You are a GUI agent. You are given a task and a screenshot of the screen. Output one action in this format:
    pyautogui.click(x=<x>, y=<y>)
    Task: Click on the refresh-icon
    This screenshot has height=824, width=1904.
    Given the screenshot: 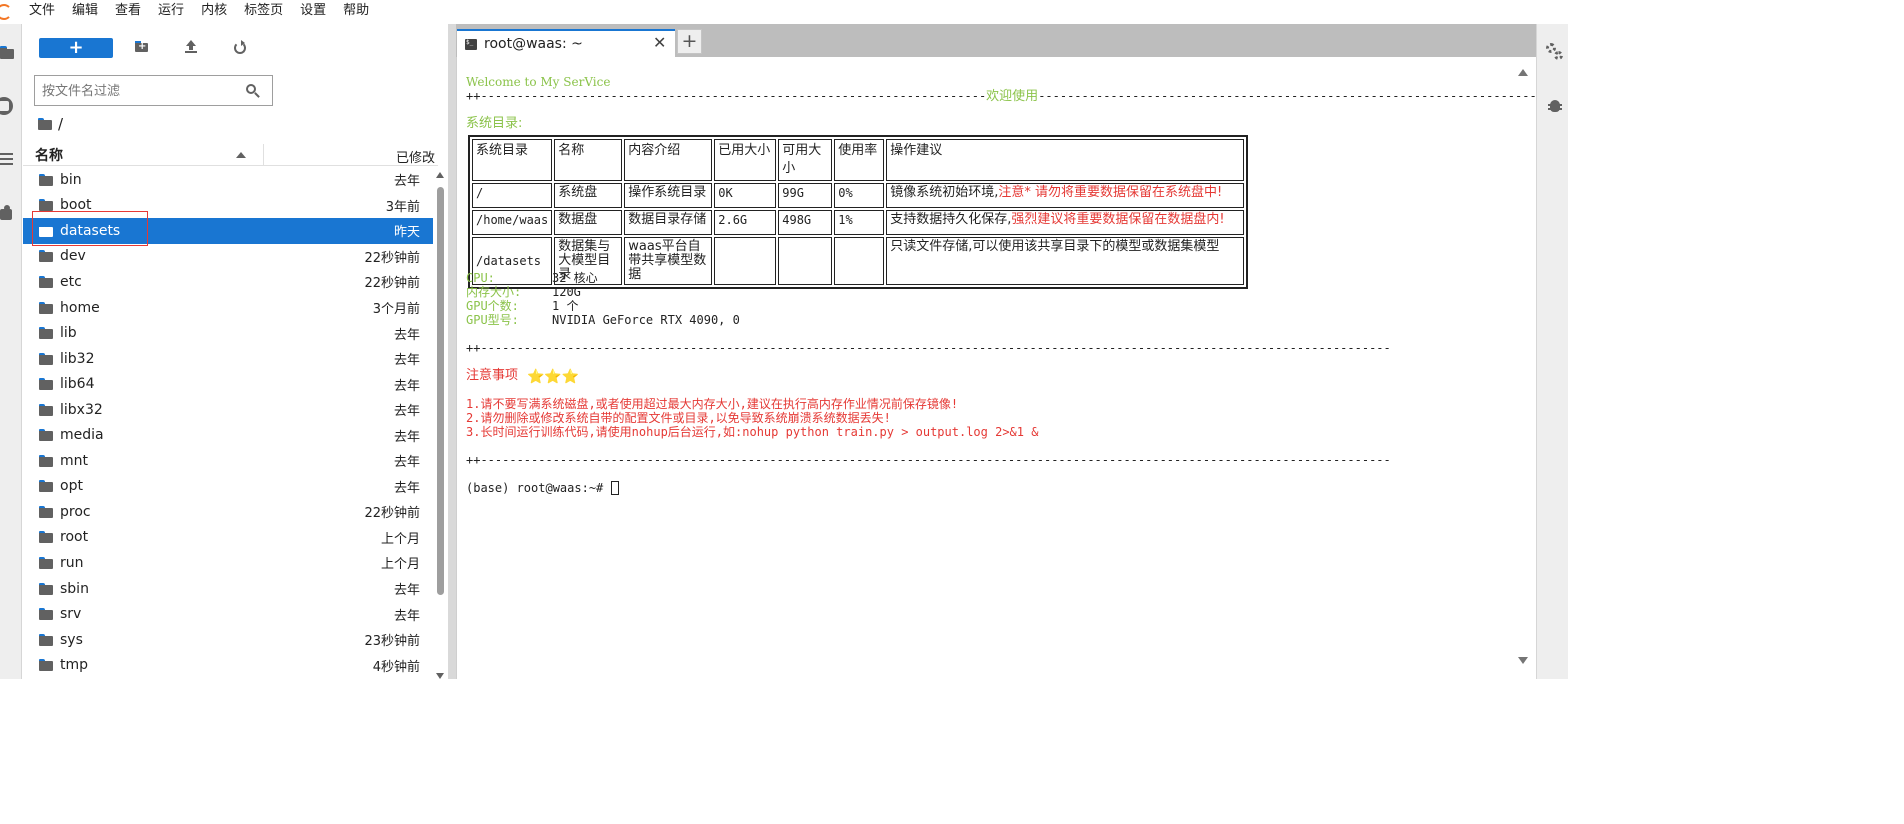 What is the action you would take?
    pyautogui.click(x=240, y=48)
    